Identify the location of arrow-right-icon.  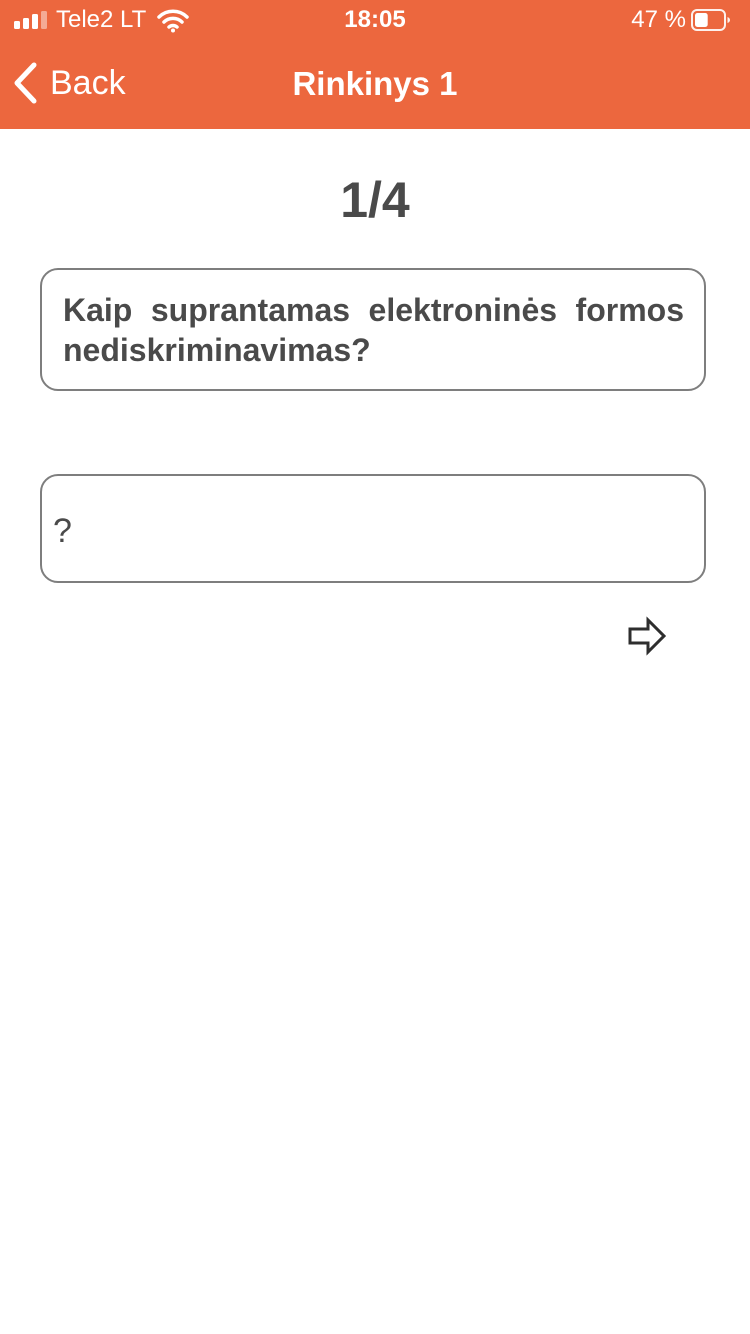
(647, 636).